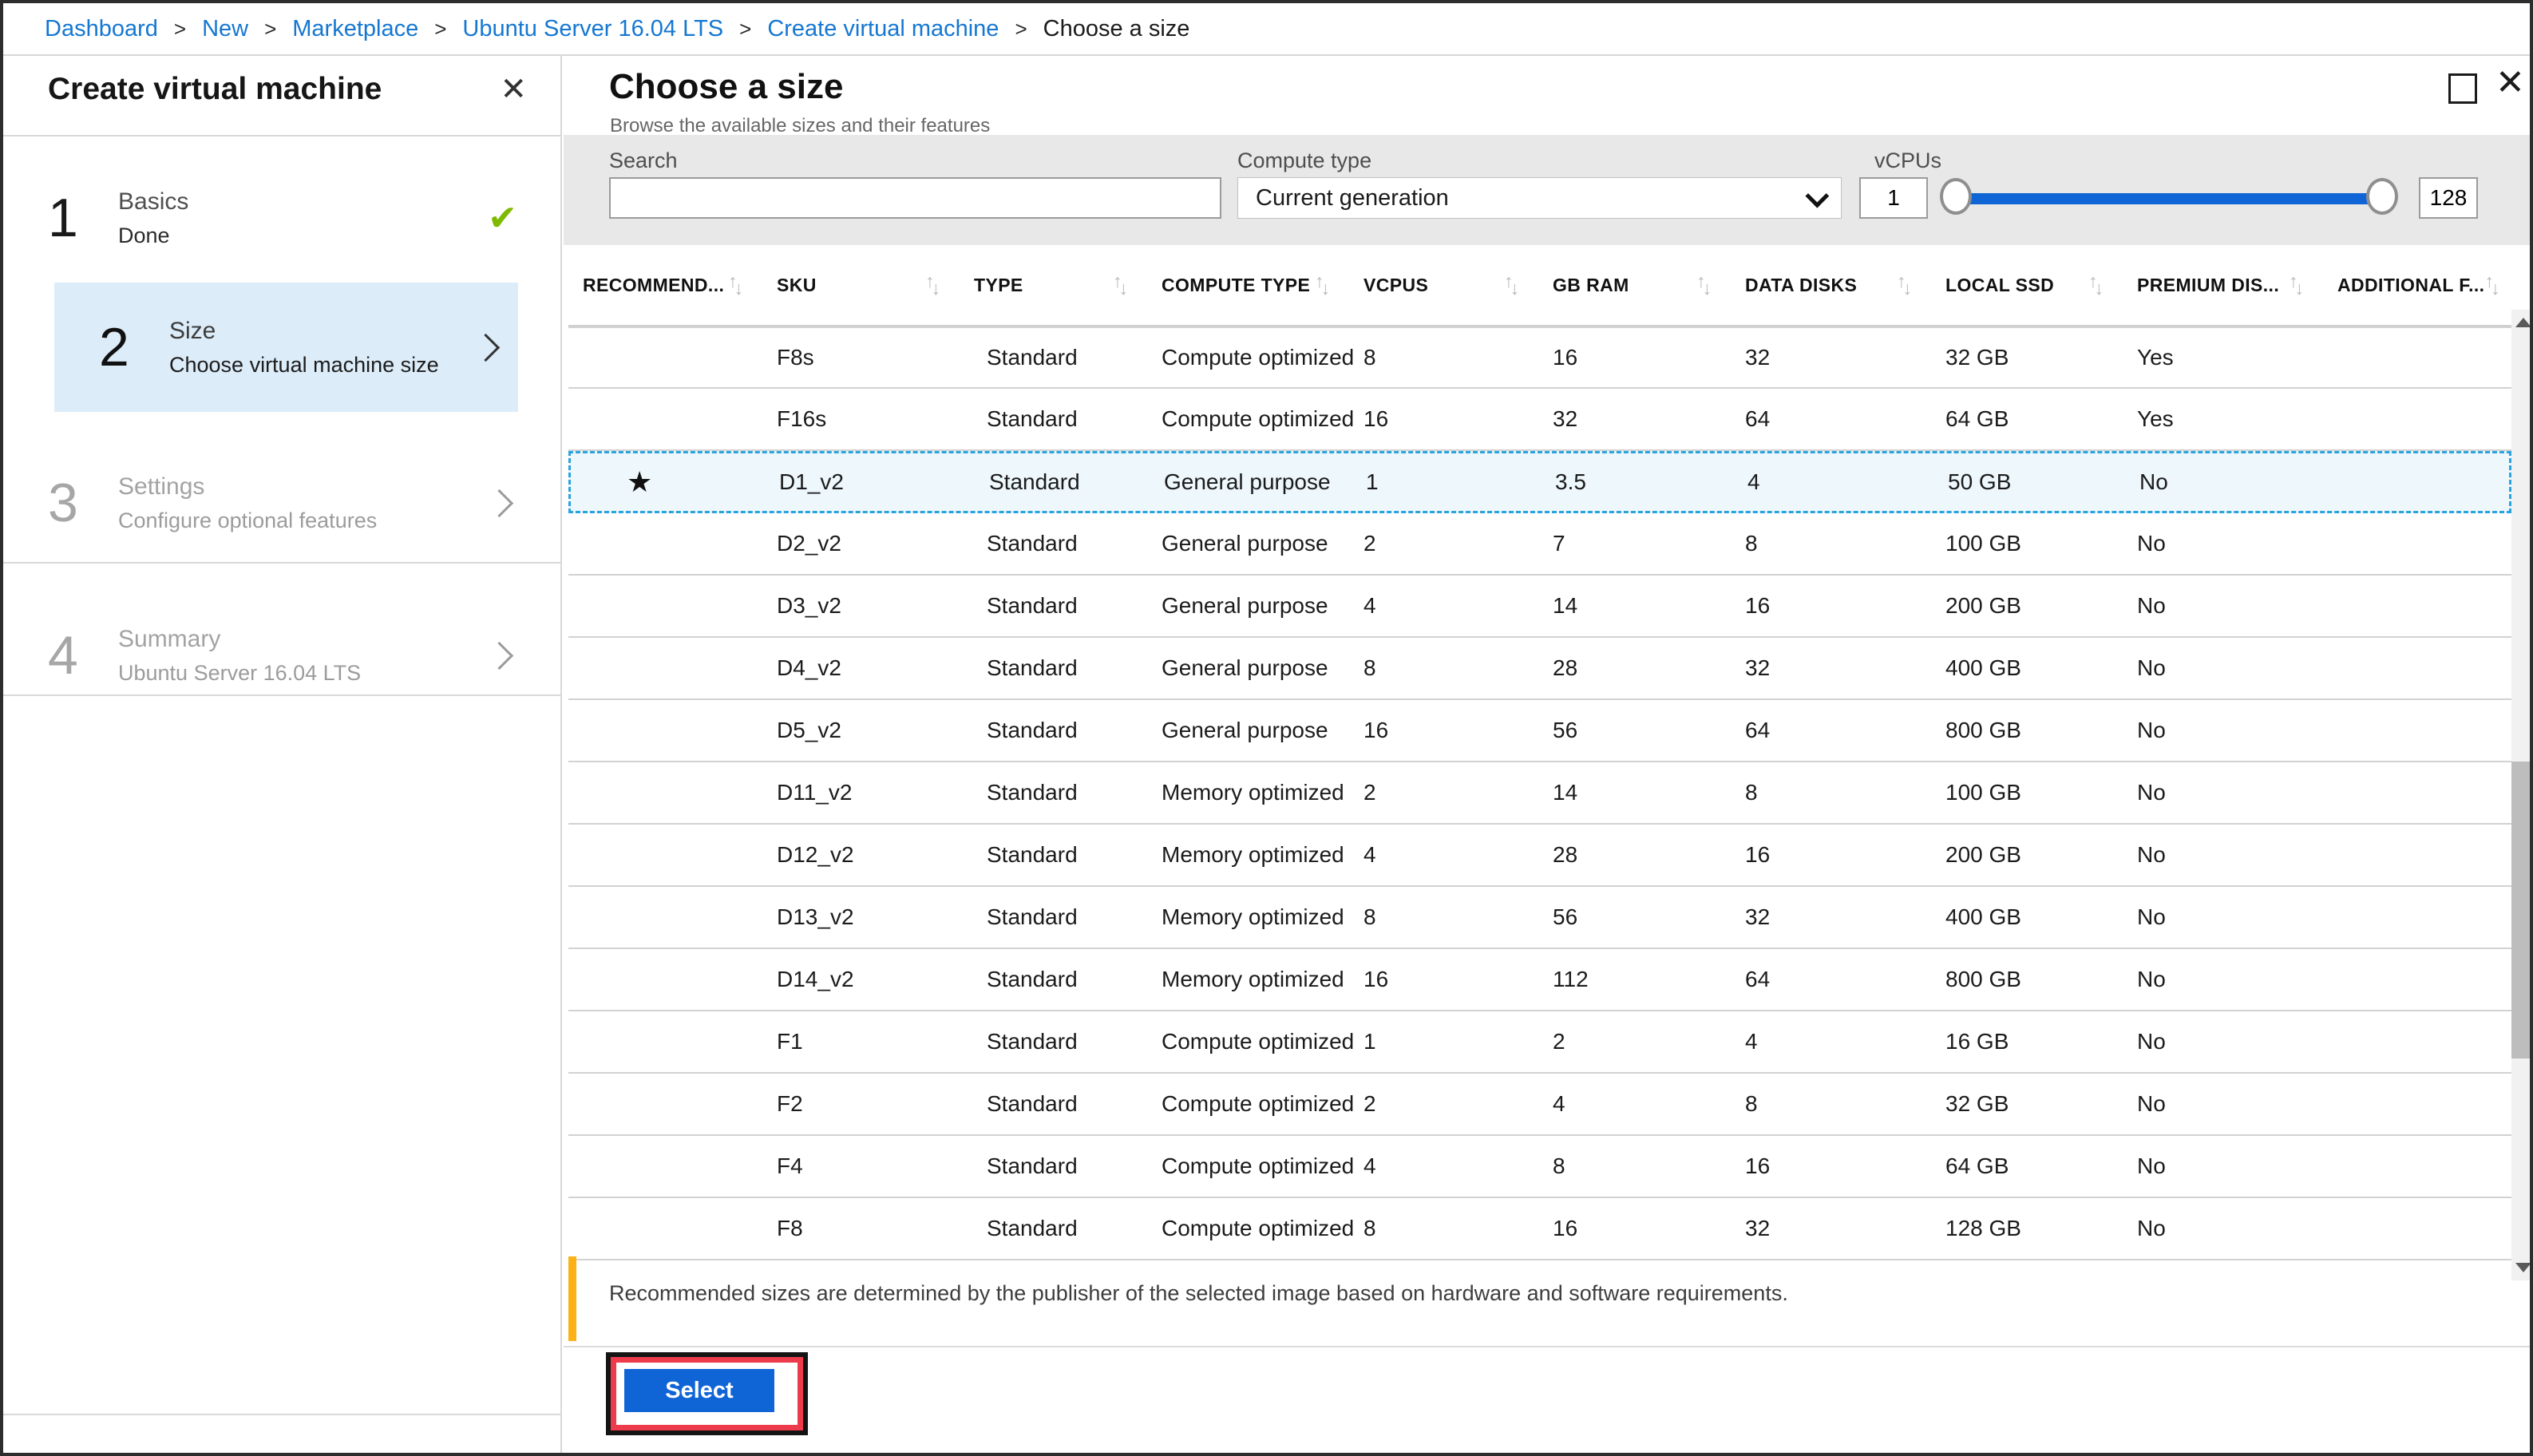 Image resolution: width=2533 pixels, height=1456 pixels. What do you see at coordinates (2520, 910) in the screenshot?
I see `scrollbar-thumb` at bounding box center [2520, 910].